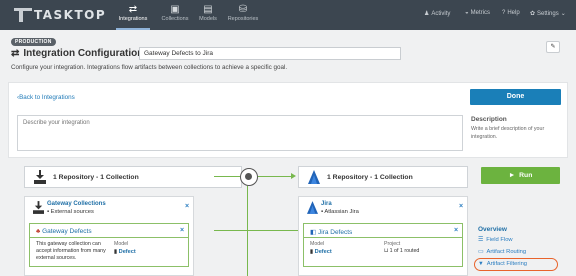 Image resolution: width=576 pixels, height=276 pixels. What do you see at coordinates (76, 204) in the screenshot?
I see `left-collection-name: Gateway Collections` at bounding box center [76, 204].